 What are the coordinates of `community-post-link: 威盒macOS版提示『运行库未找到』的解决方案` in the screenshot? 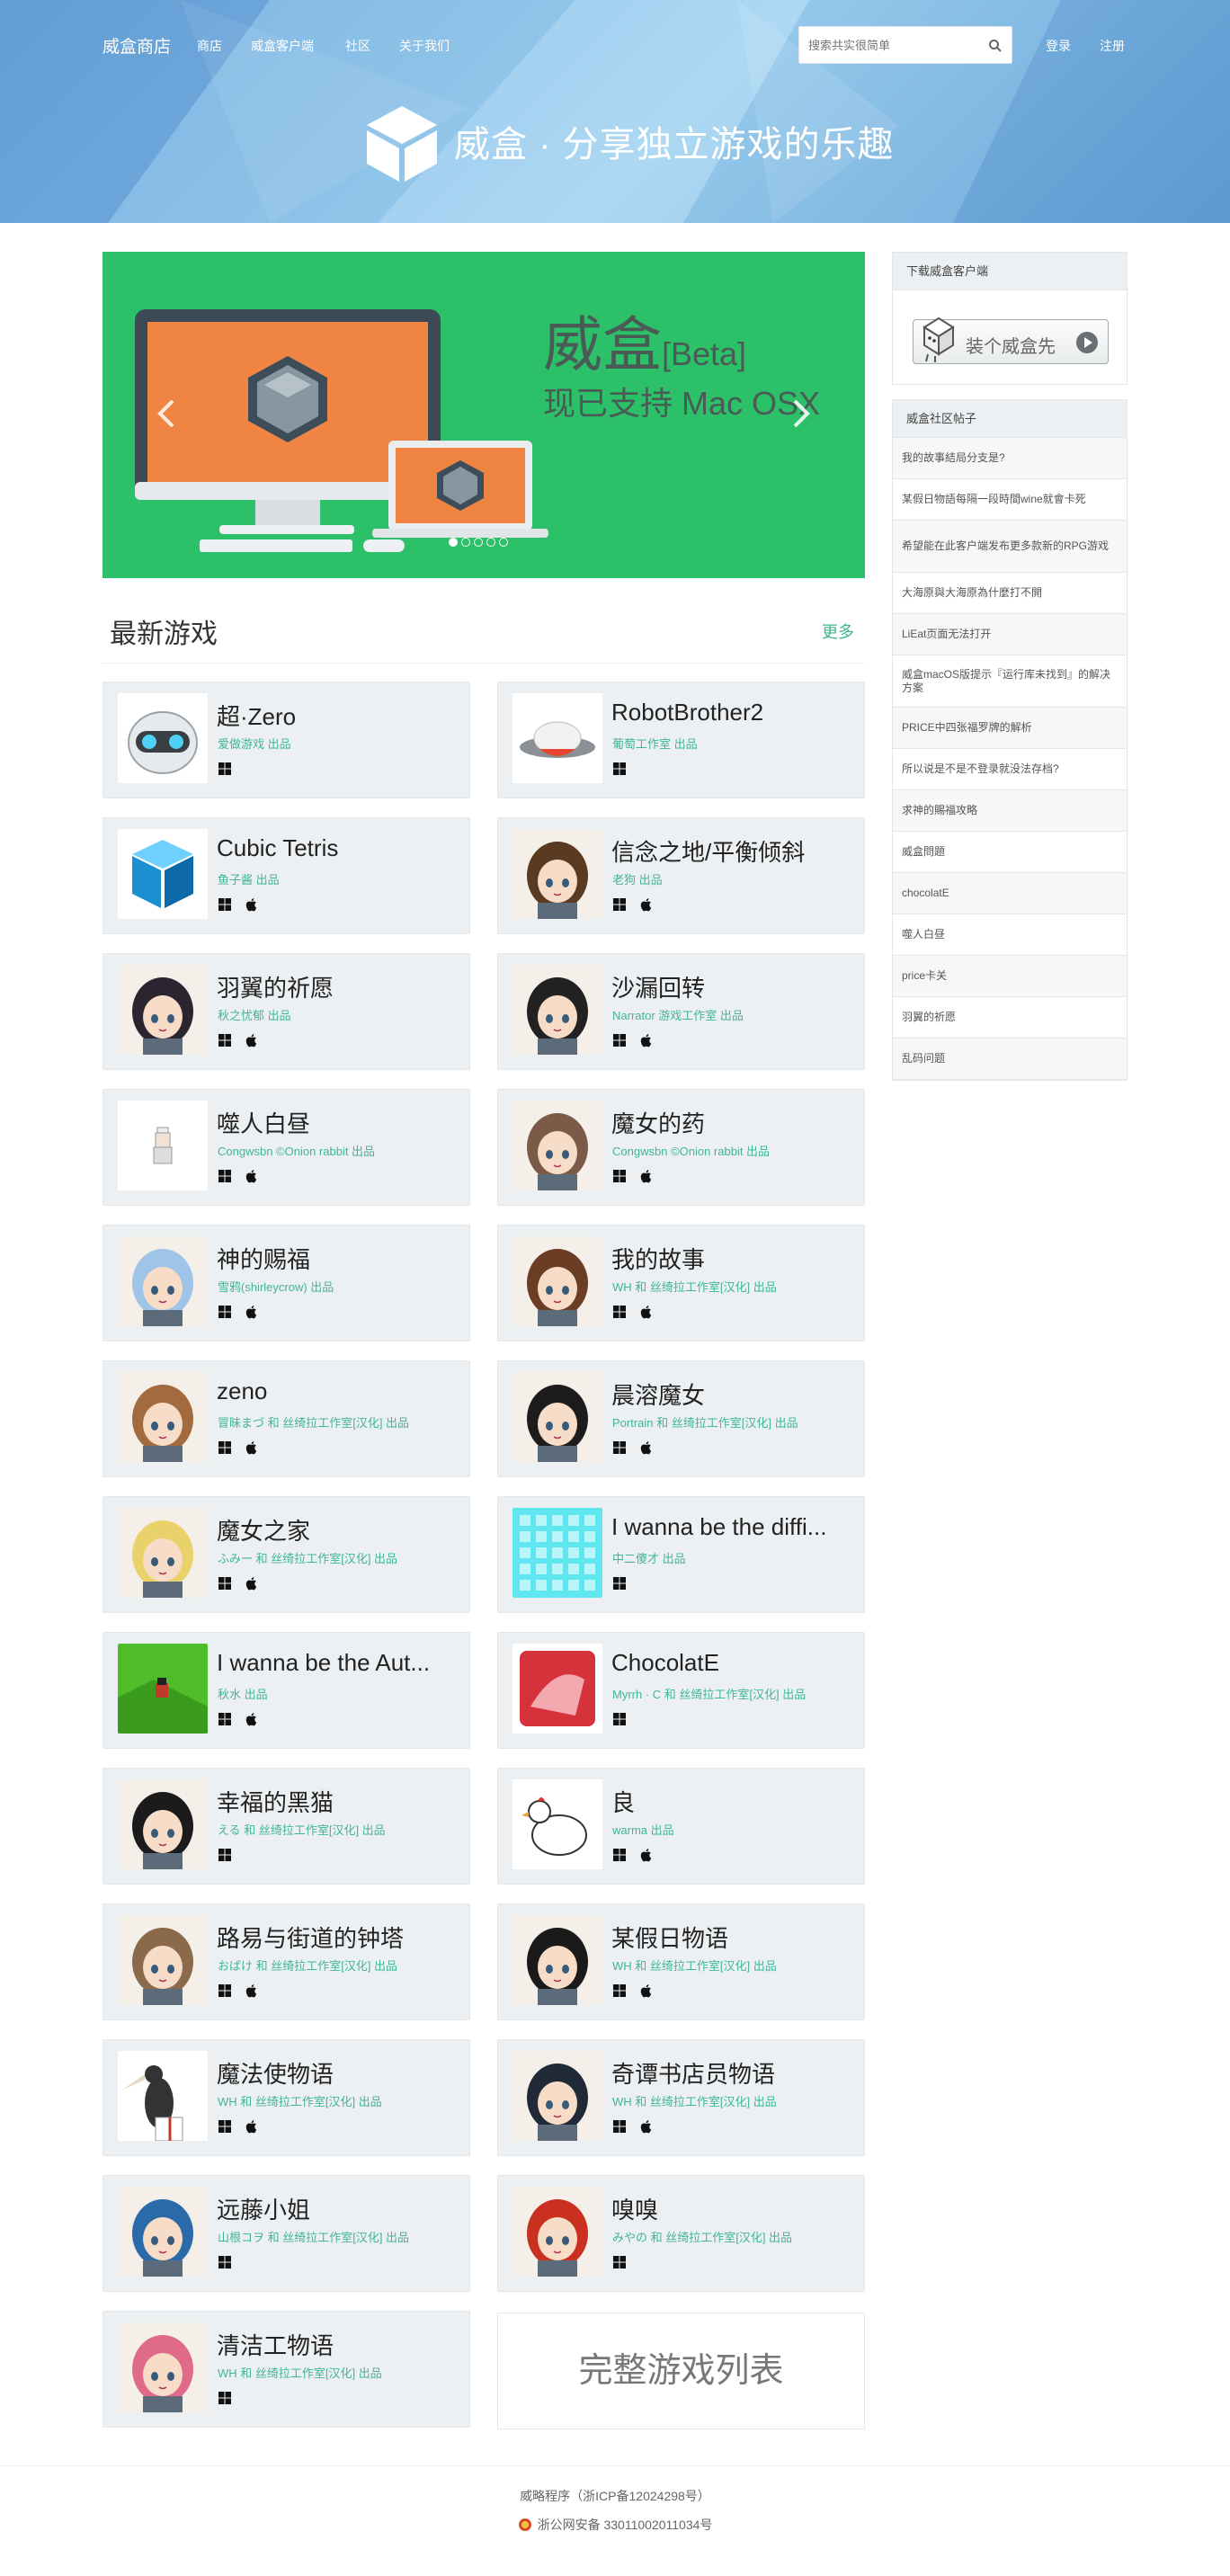 It's located at (1010, 682).